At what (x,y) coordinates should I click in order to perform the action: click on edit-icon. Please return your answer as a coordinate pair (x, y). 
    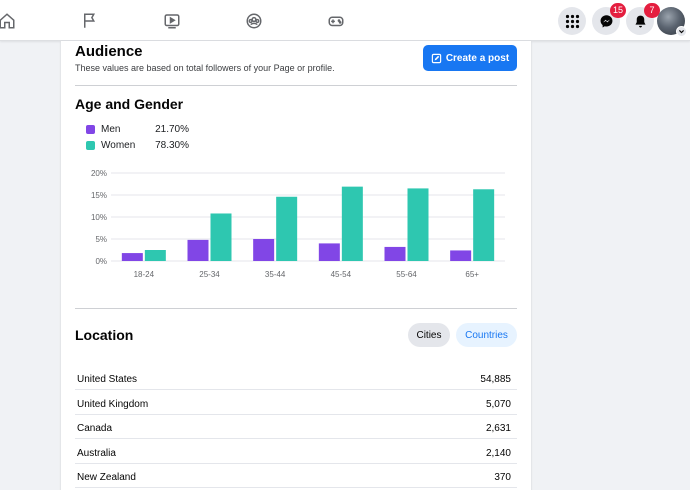
    Looking at the image, I should click on (436, 58).